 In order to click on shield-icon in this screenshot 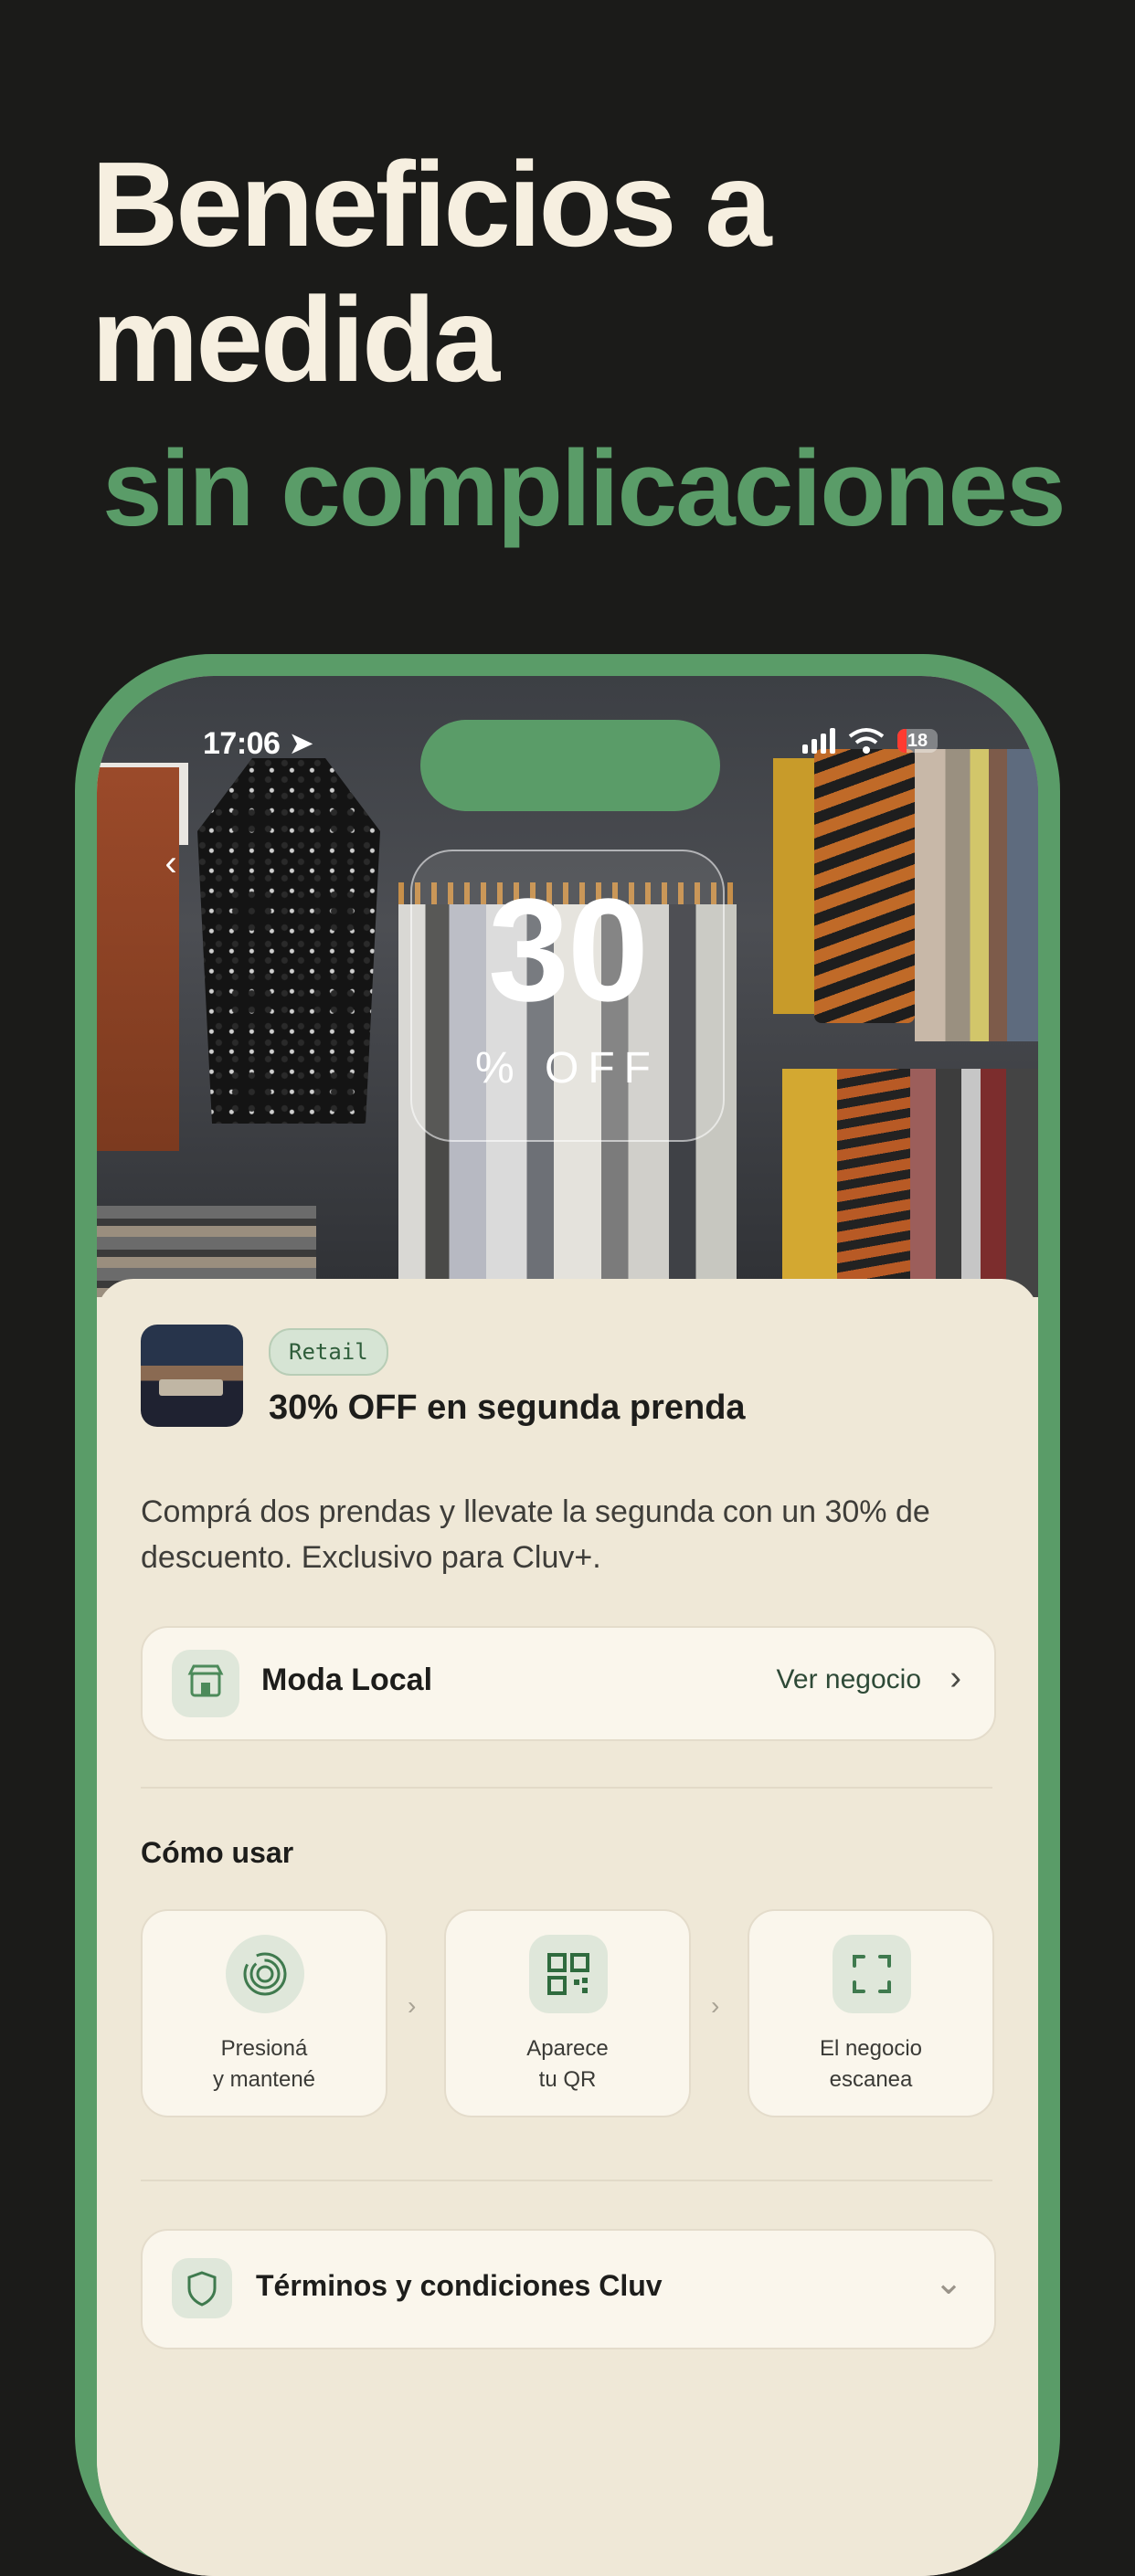, I will do `click(202, 2288)`.